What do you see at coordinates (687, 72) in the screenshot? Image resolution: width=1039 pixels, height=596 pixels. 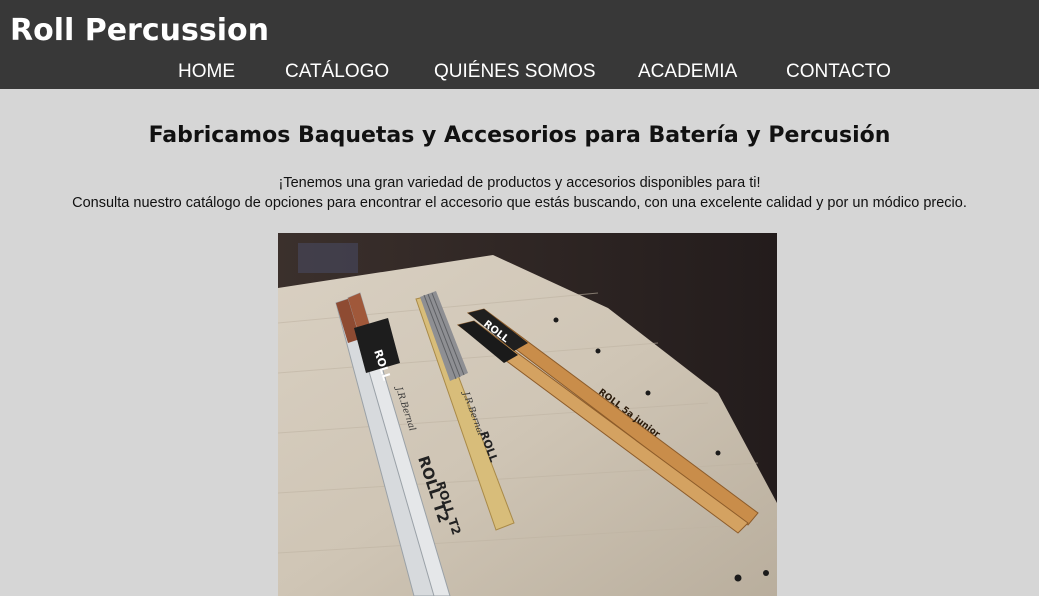 I see `nav-academia: ACADEMIA` at bounding box center [687, 72].